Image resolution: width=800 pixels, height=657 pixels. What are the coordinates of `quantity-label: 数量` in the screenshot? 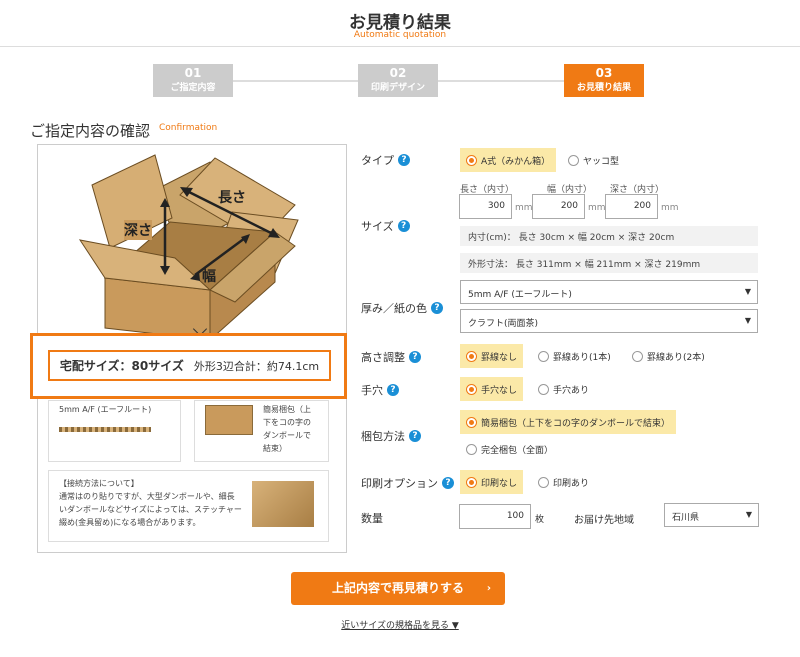 It's located at (372, 518).